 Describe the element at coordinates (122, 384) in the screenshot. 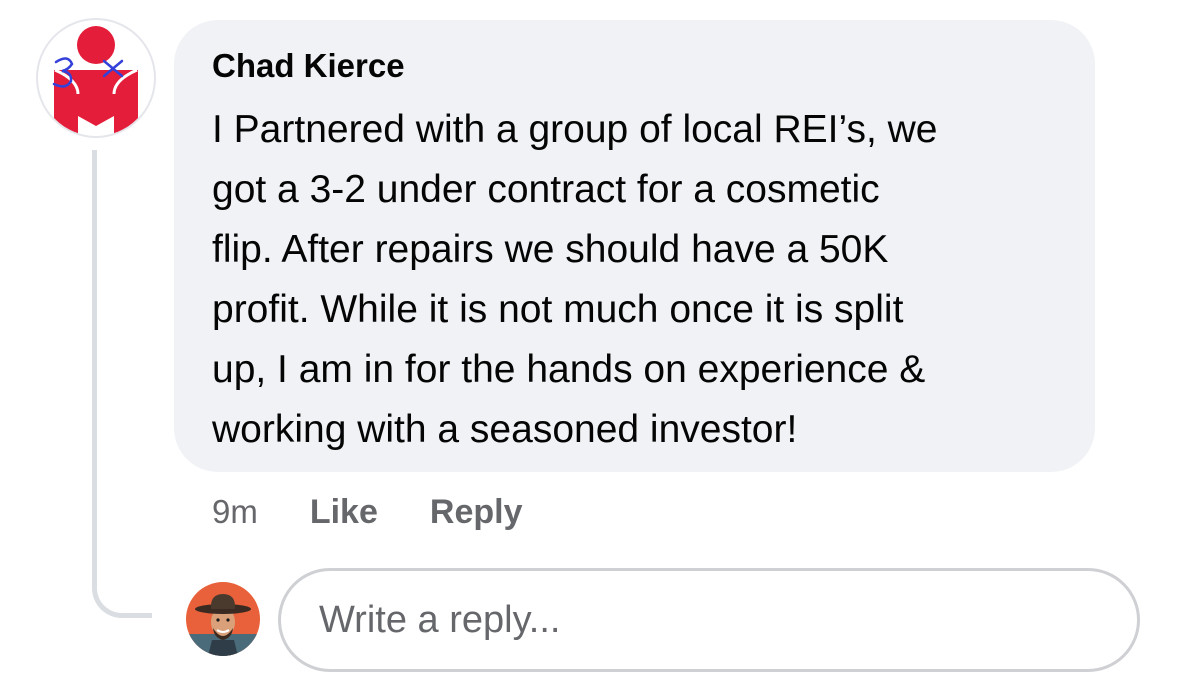

I see `thread-connector-line` at that location.